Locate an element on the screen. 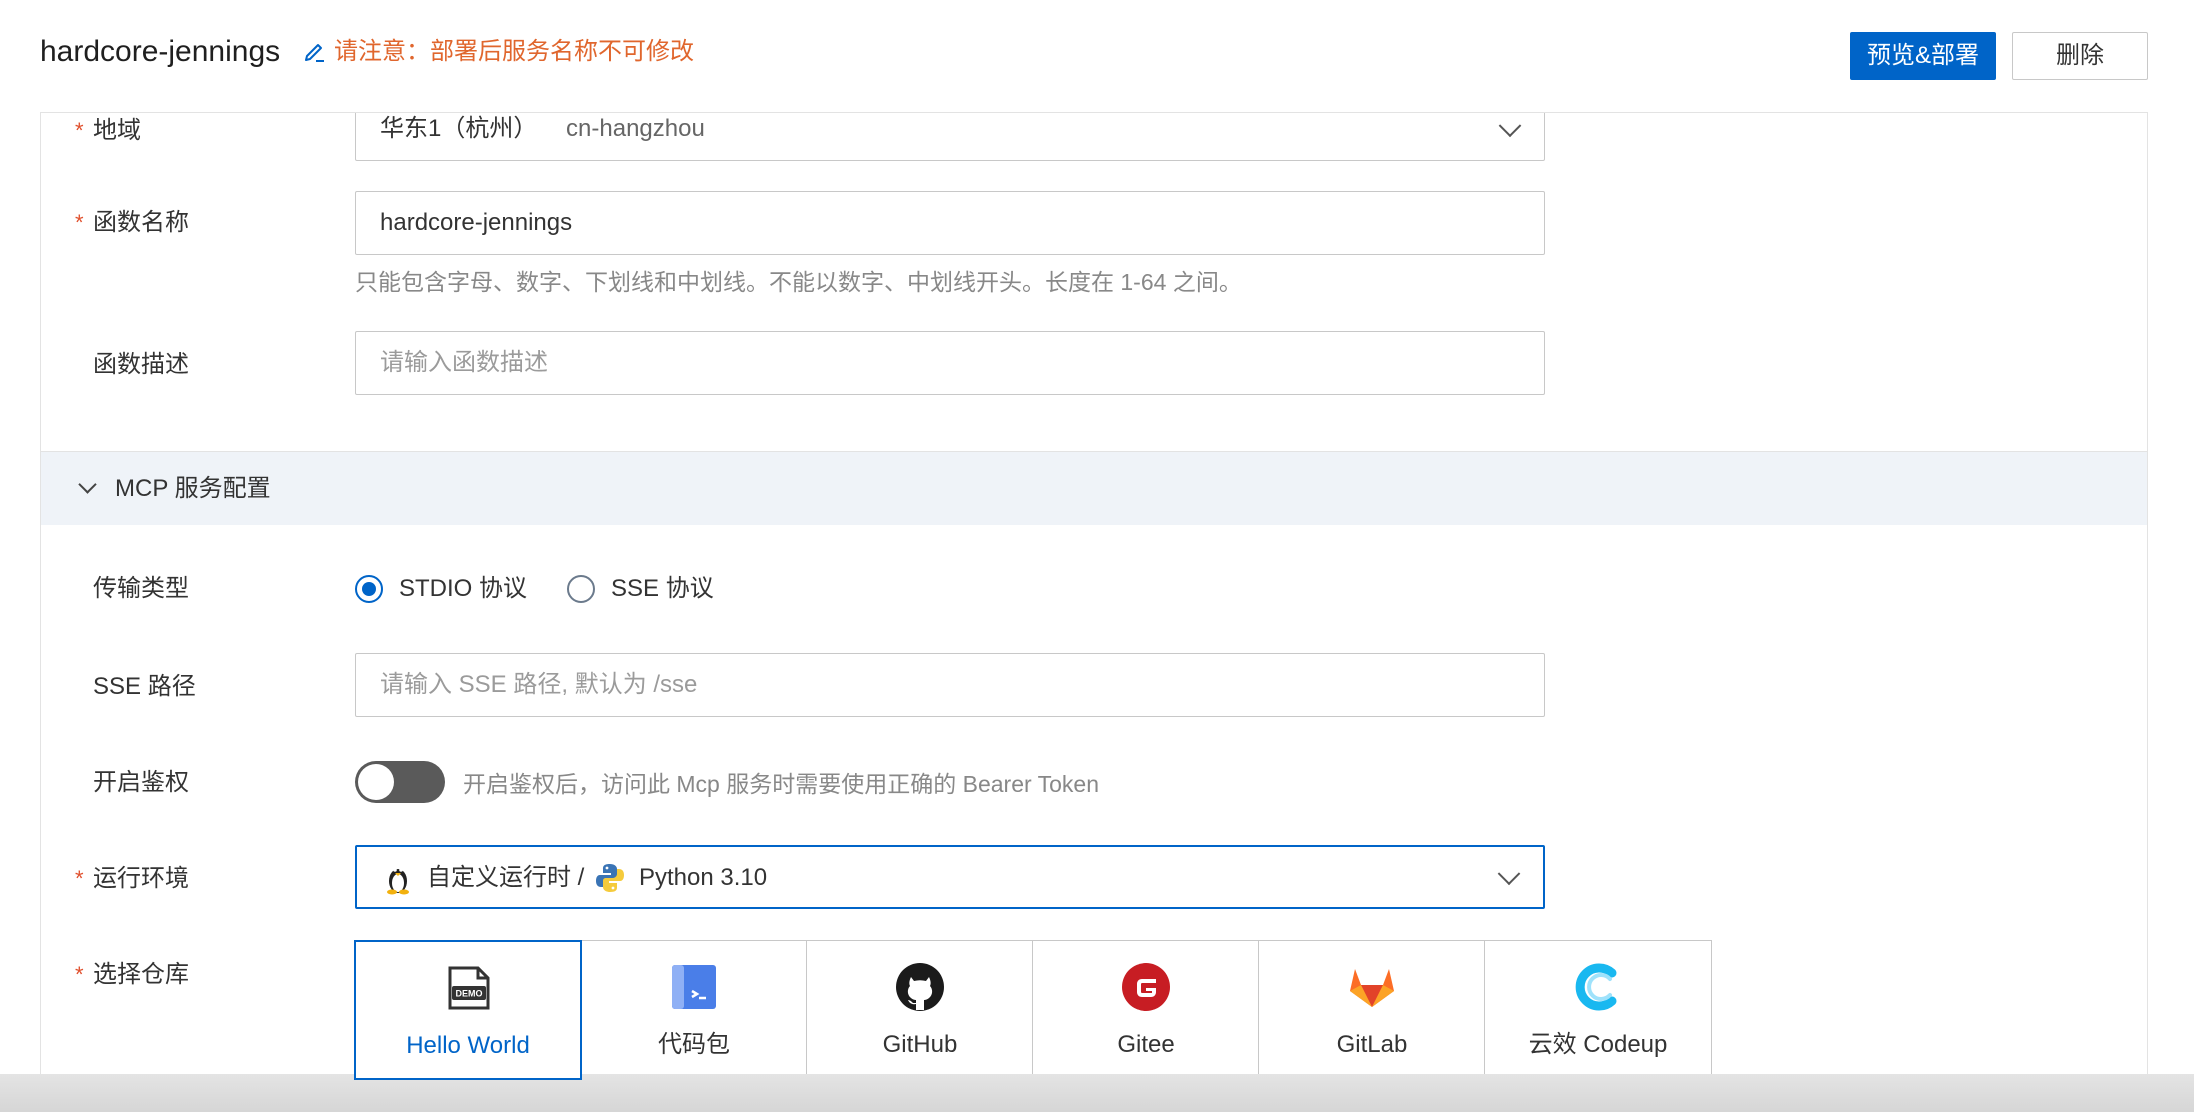 Image resolution: width=2194 pixels, height=1112 pixels. repo-card-label: Hello World is located at coordinates (468, 1045).